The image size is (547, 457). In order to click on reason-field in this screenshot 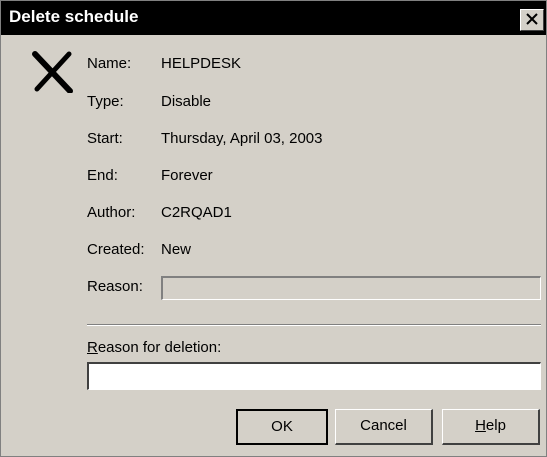, I will do `click(351, 288)`.